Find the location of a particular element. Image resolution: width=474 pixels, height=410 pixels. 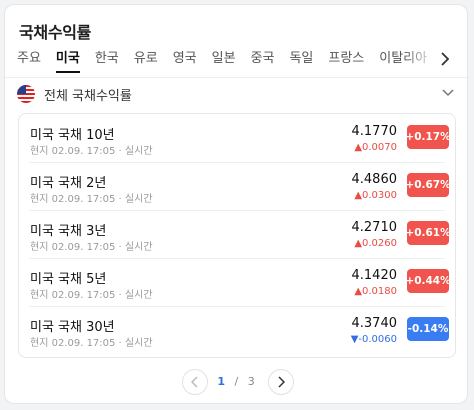

bond-change-percent-badge: +0.61% is located at coordinates (428, 233).